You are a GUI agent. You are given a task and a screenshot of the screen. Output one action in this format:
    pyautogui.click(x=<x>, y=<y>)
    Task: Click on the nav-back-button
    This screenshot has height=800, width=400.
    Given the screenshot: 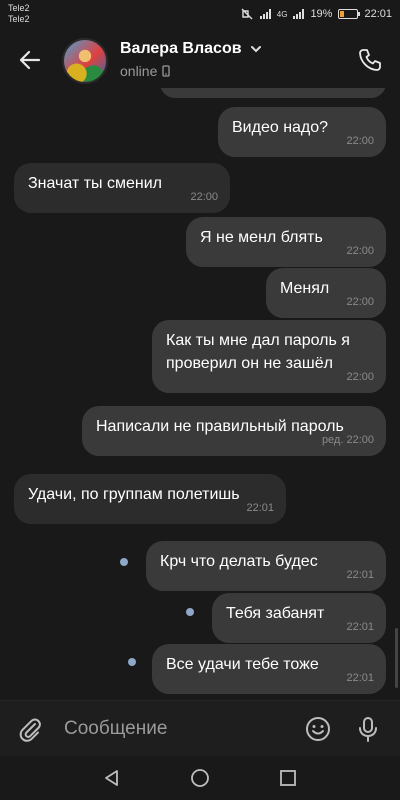 What is the action you would take?
    pyautogui.click(x=112, y=778)
    